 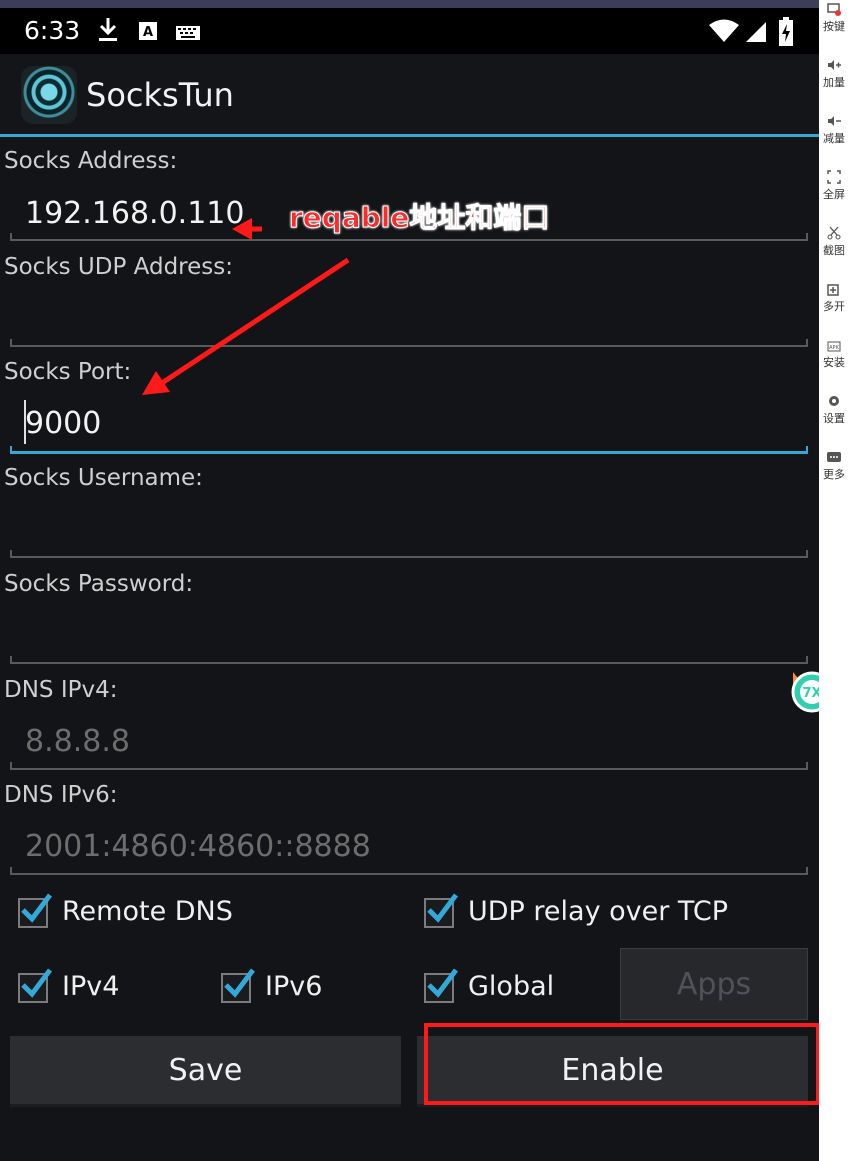 I want to click on sidebar-item-keymap: 按键, so click(x=834, y=18).